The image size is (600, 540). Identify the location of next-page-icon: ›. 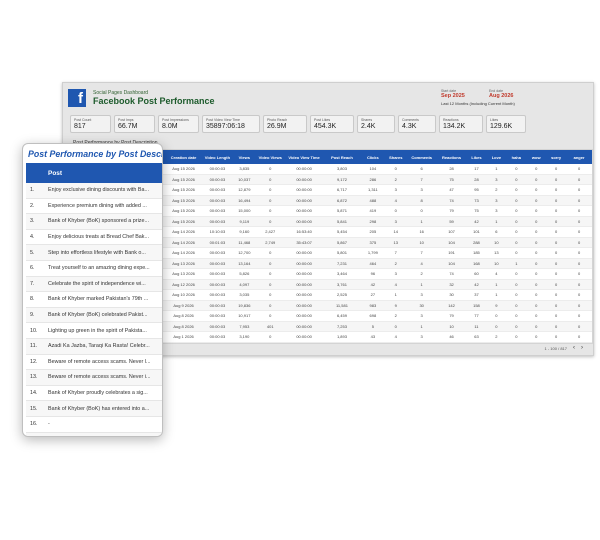
(582, 348).